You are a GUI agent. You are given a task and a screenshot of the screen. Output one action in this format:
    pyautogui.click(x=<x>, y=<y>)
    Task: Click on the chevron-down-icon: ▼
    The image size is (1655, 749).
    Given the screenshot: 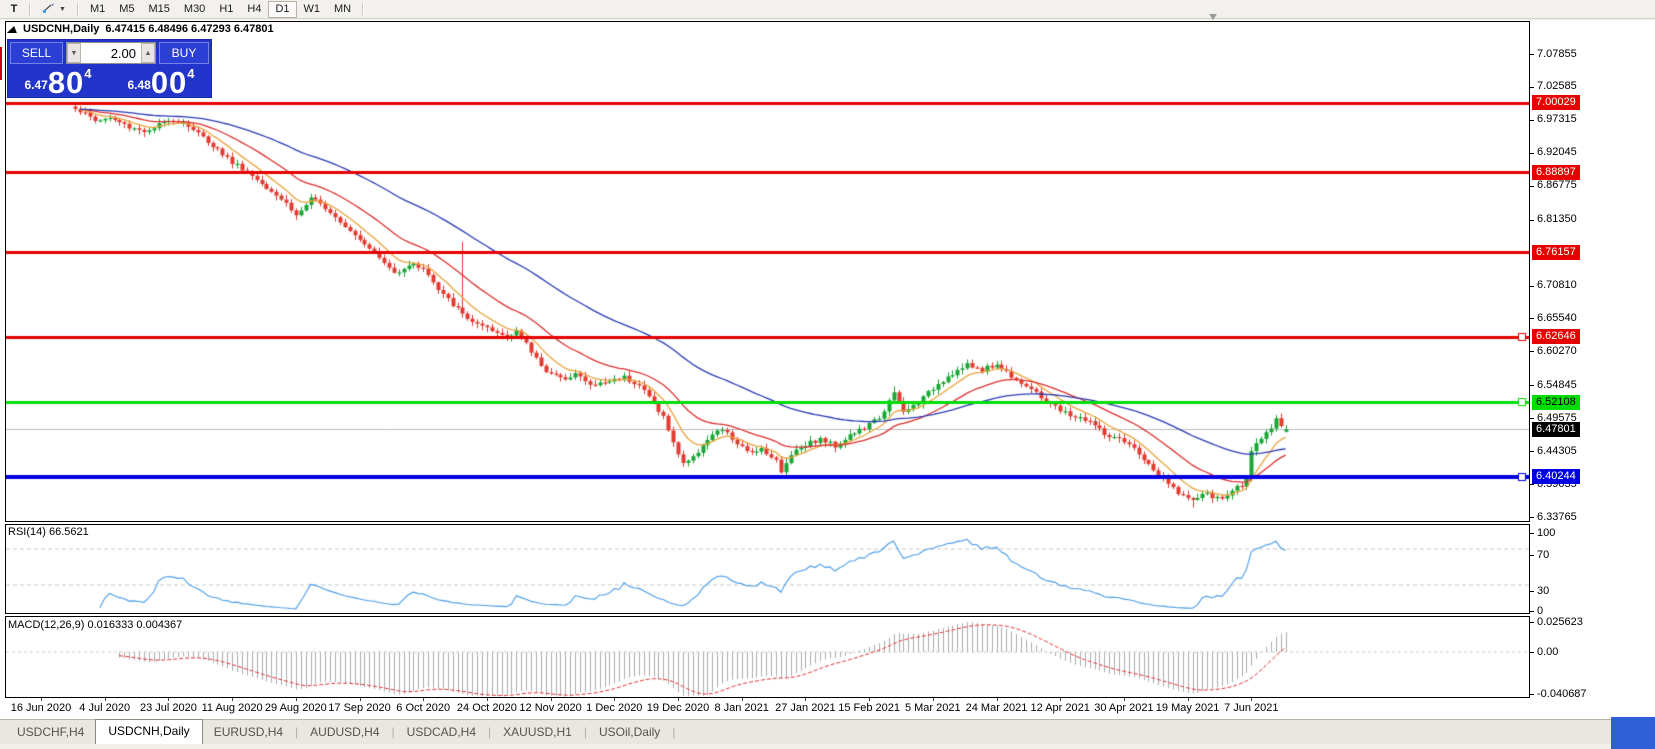 What is the action you would take?
    pyautogui.click(x=62, y=9)
    